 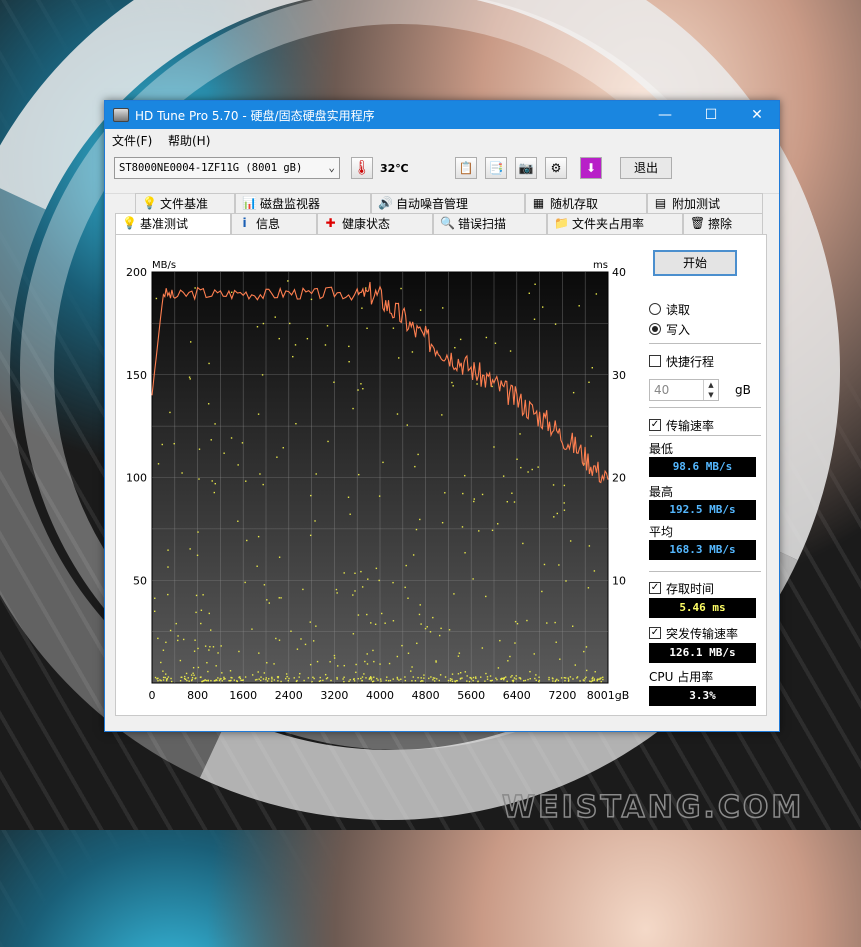 I want to click on tab-benchmark: 💡 基准测试, so click(x=173, y=224).